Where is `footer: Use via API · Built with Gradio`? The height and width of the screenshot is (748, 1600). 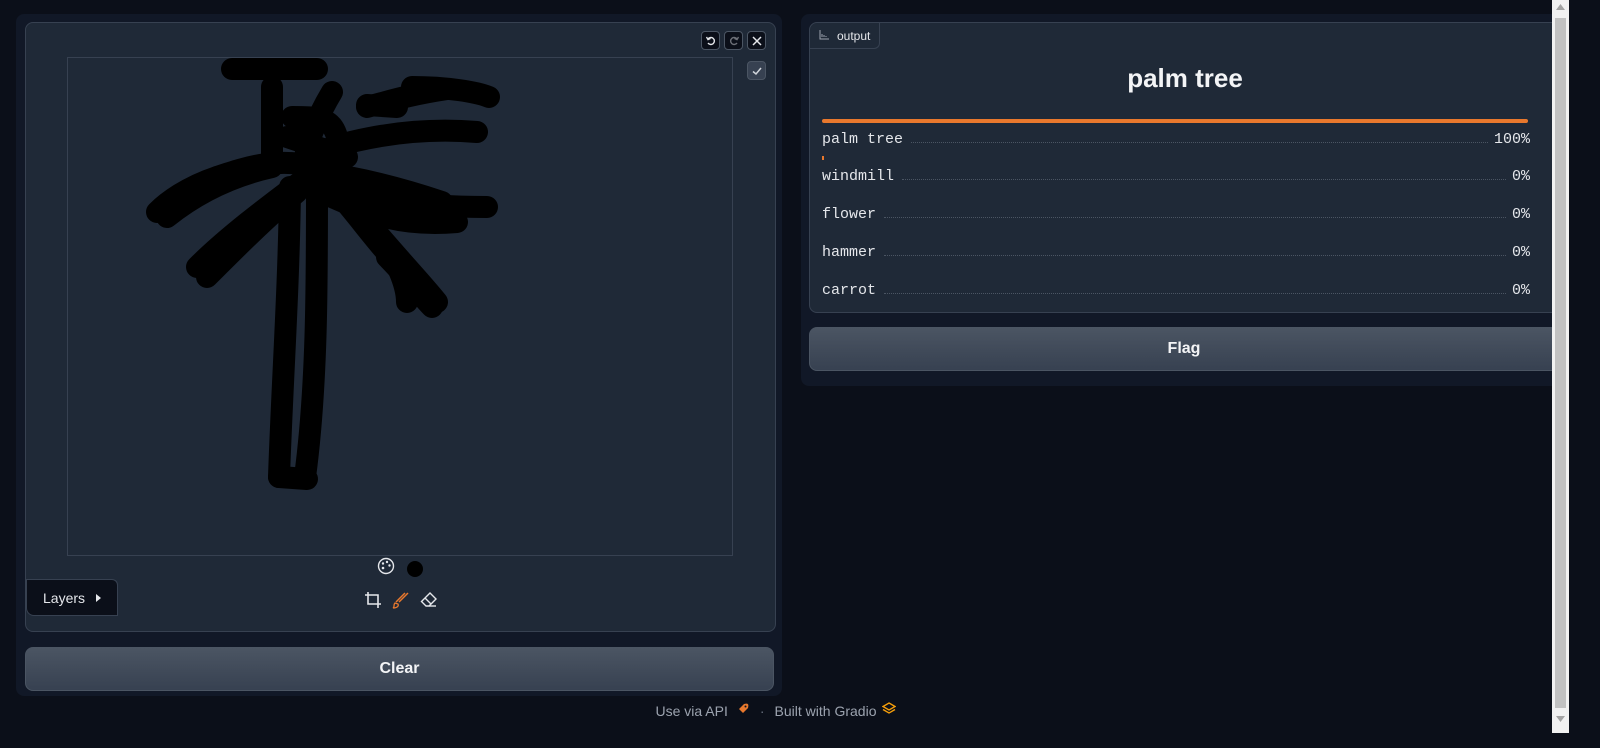
footer: Use via API · Built with Gradio is located at coordinates (776, 710).